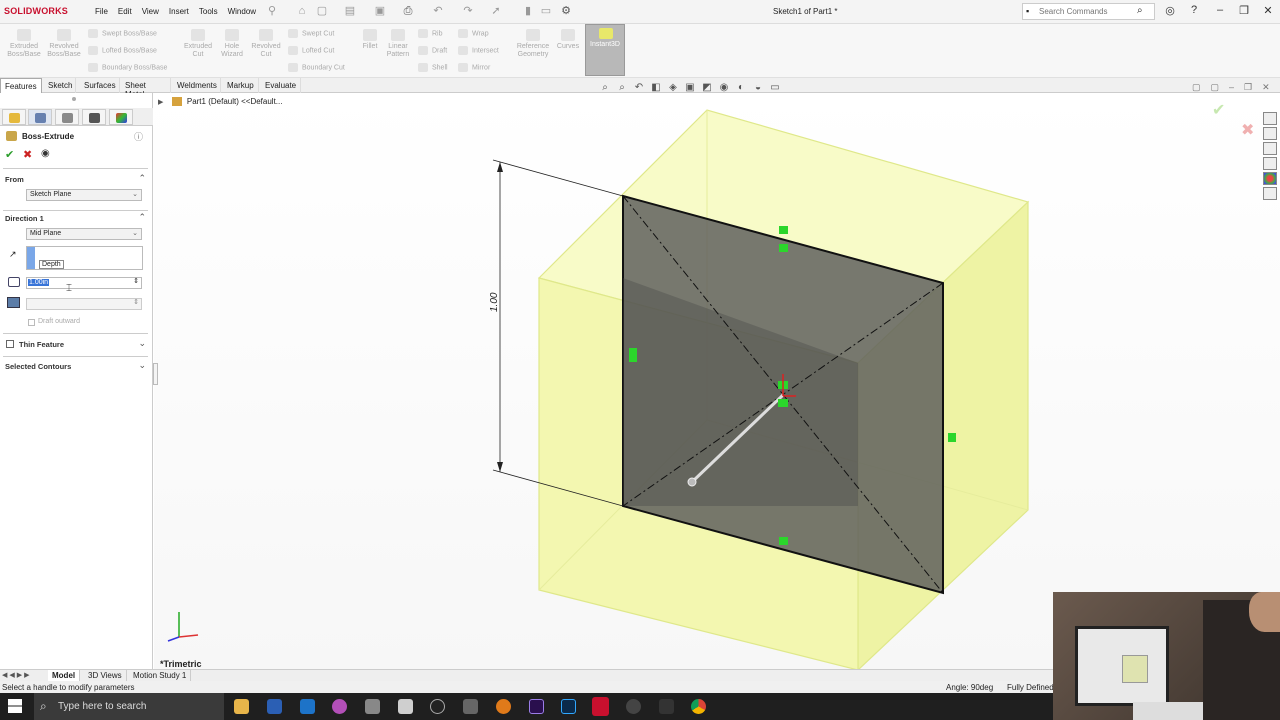 This screenshot has height=720, width=1280. What do you see at coordinates (322, 11) in the screenshot?
I see `new-document-icon: ▢` at bounding box center [322, 11].